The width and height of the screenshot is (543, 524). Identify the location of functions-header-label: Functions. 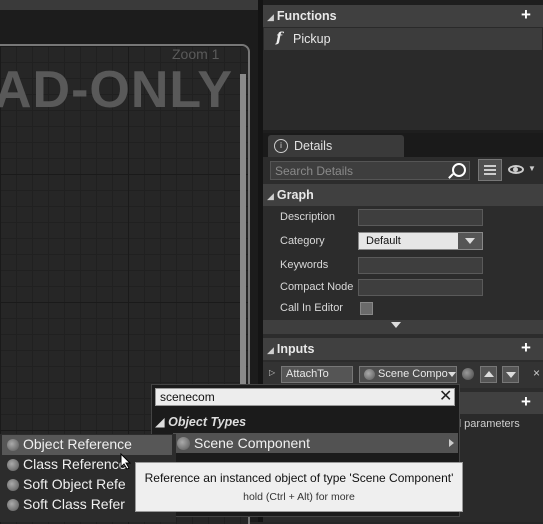
(306, 16).